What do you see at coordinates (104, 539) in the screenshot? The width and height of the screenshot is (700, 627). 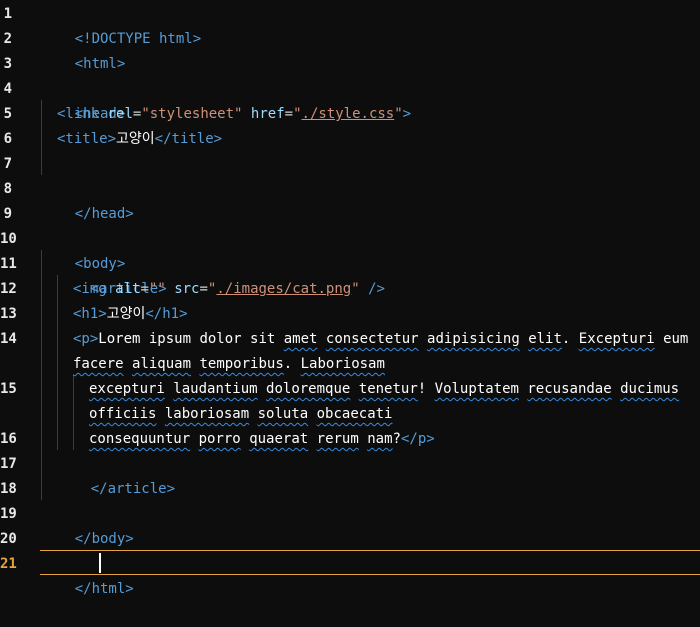 I see `body-close-tag: </body>` at bounding box center [104, 539].